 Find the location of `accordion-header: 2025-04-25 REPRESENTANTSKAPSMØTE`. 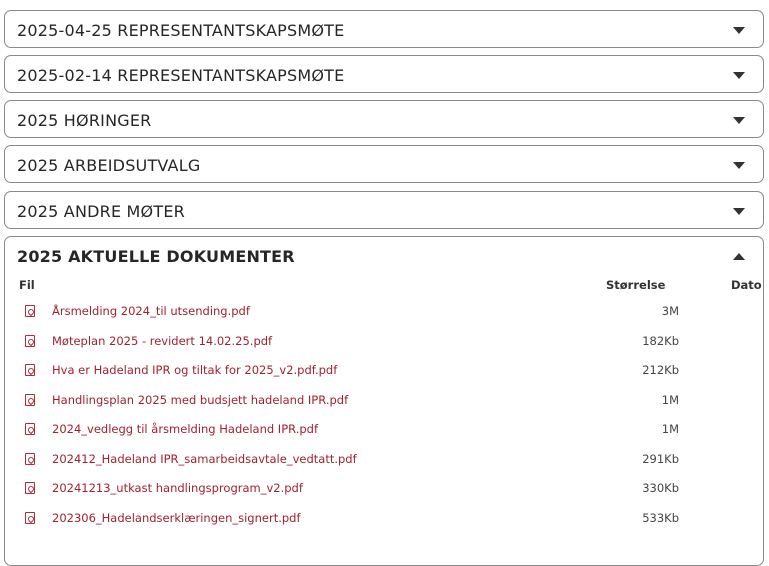

accordion-header: 2025-04-25 REPRESENTANTSKAPSMØTE is located at coordinates (384, 30).